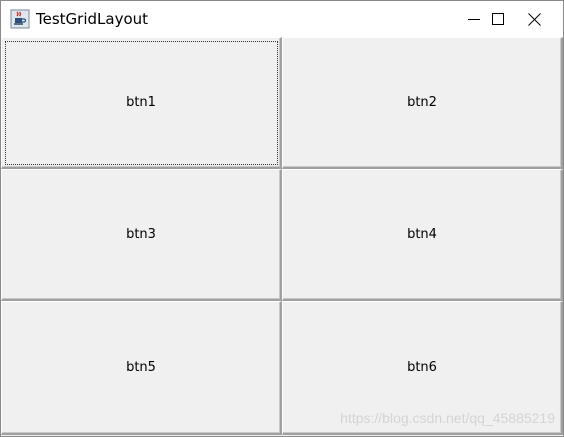 The height and width of the screenshot is (437, 564). I want to click on java-cup-icon, so click(20, 19).